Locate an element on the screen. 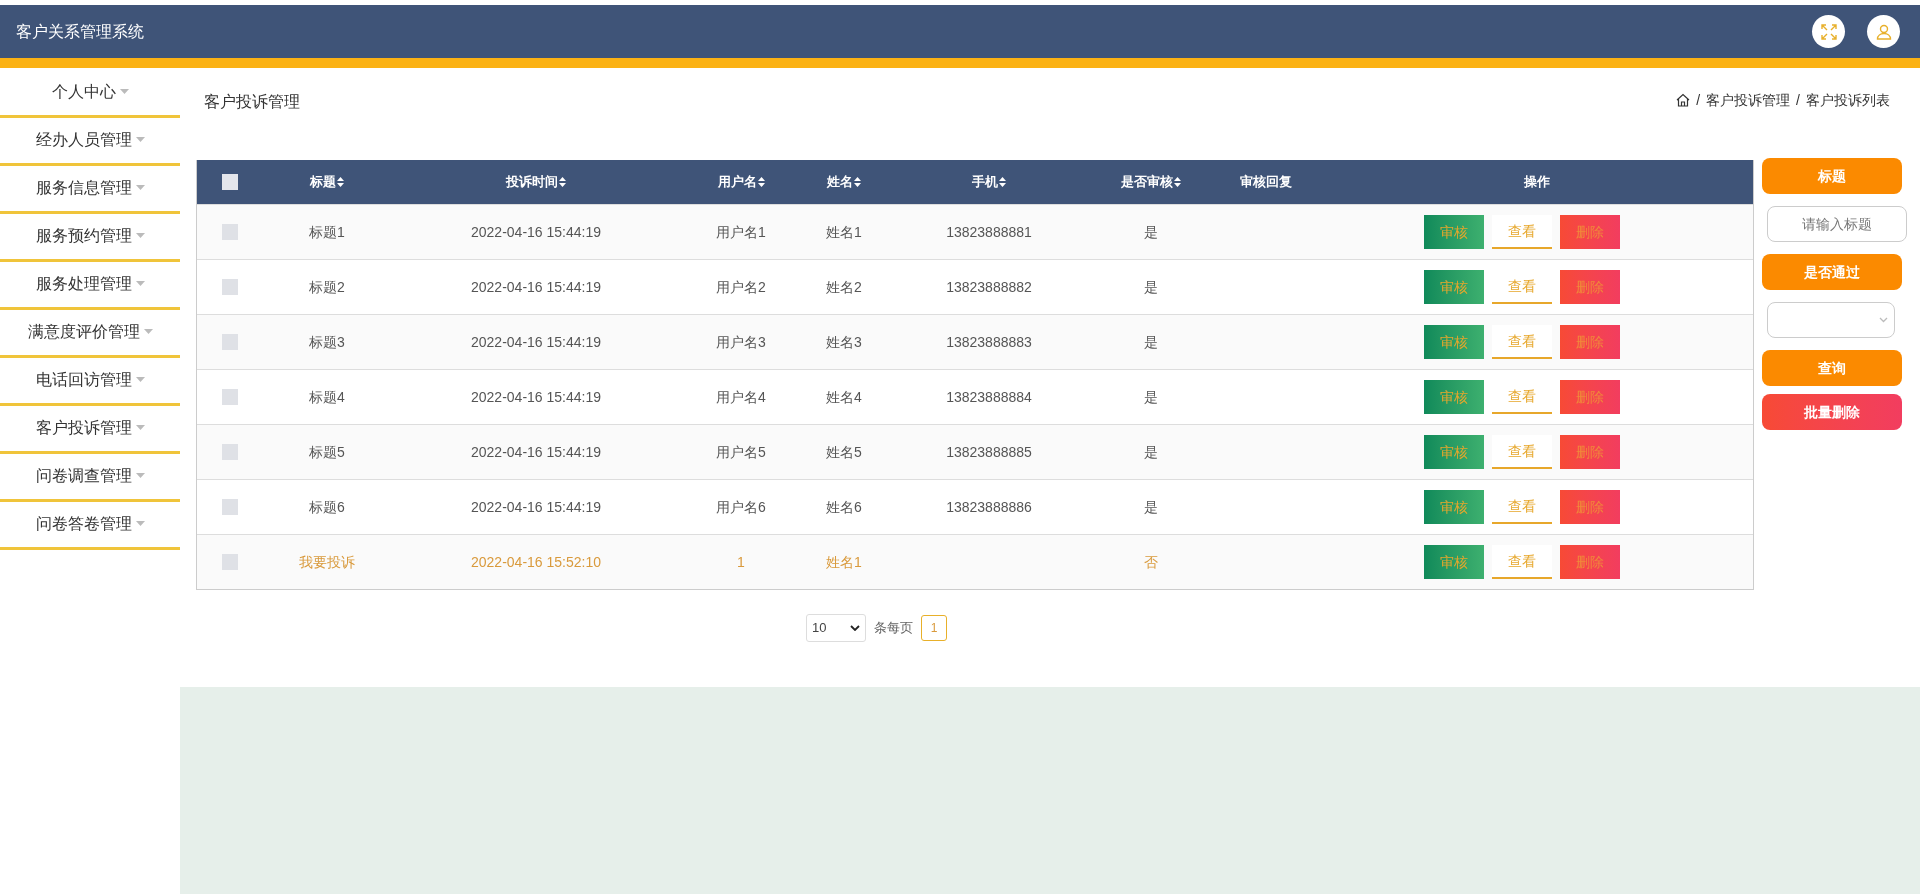  table-cell-text: 标题6 is located at coordinates (327, 507).